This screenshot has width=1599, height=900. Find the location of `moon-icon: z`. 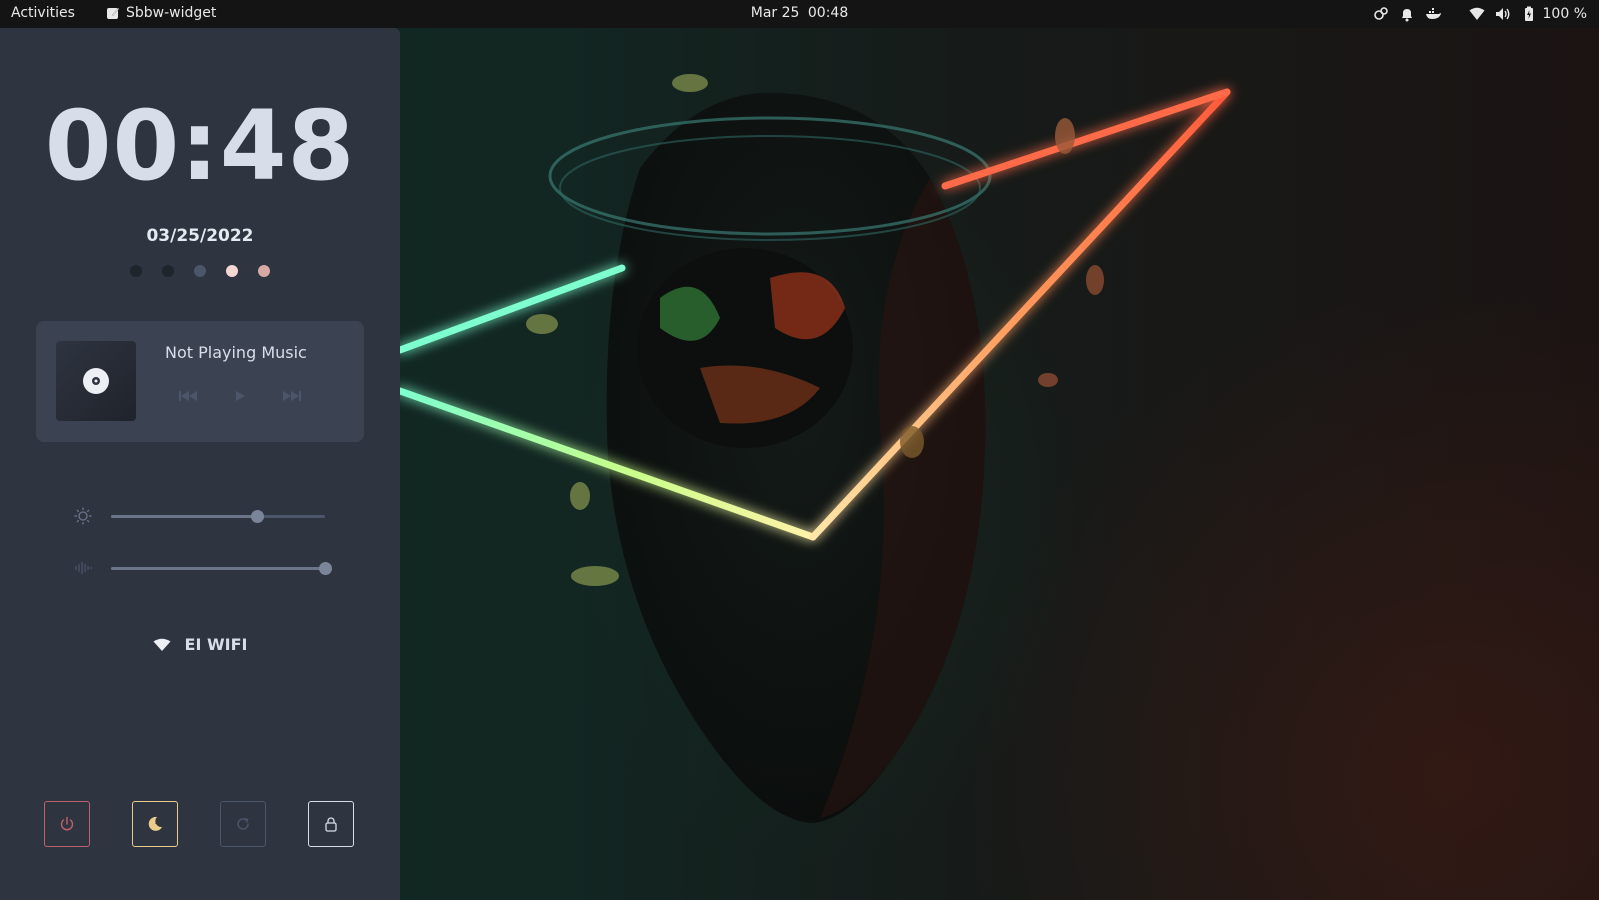

moon-icon: z is located at coordinates (155, 823).